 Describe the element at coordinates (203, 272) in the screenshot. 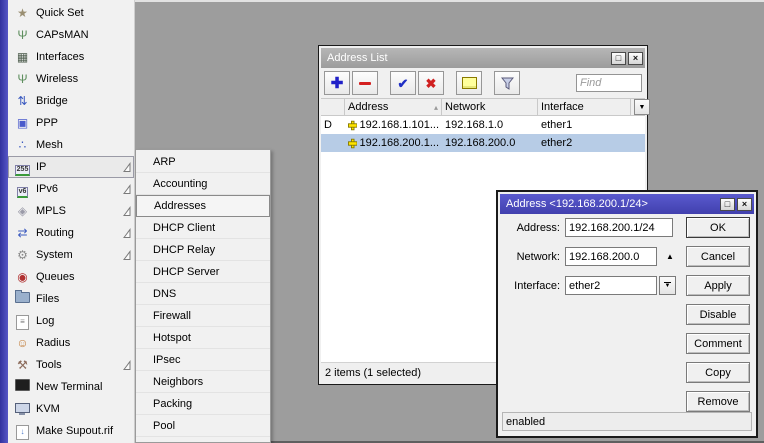

I see `submenu-item-dhcp-server: DHCP Server` at that location.